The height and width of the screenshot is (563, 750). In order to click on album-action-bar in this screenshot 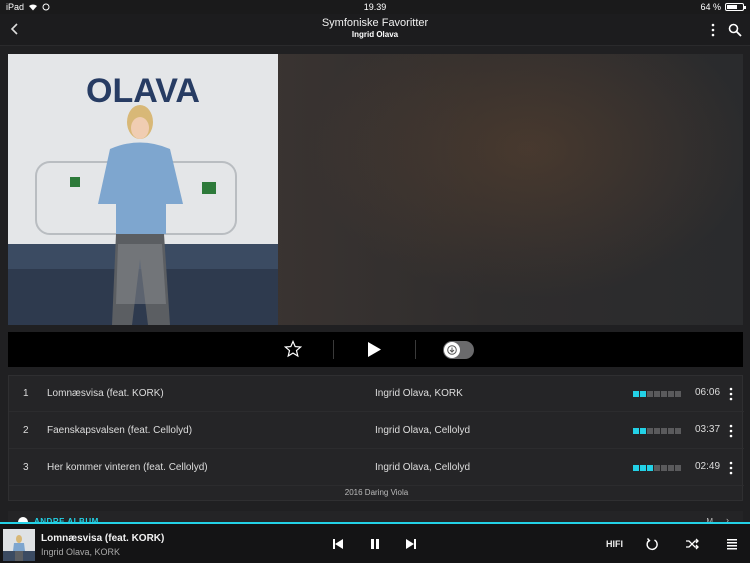, I will do `click(375, 349)`.